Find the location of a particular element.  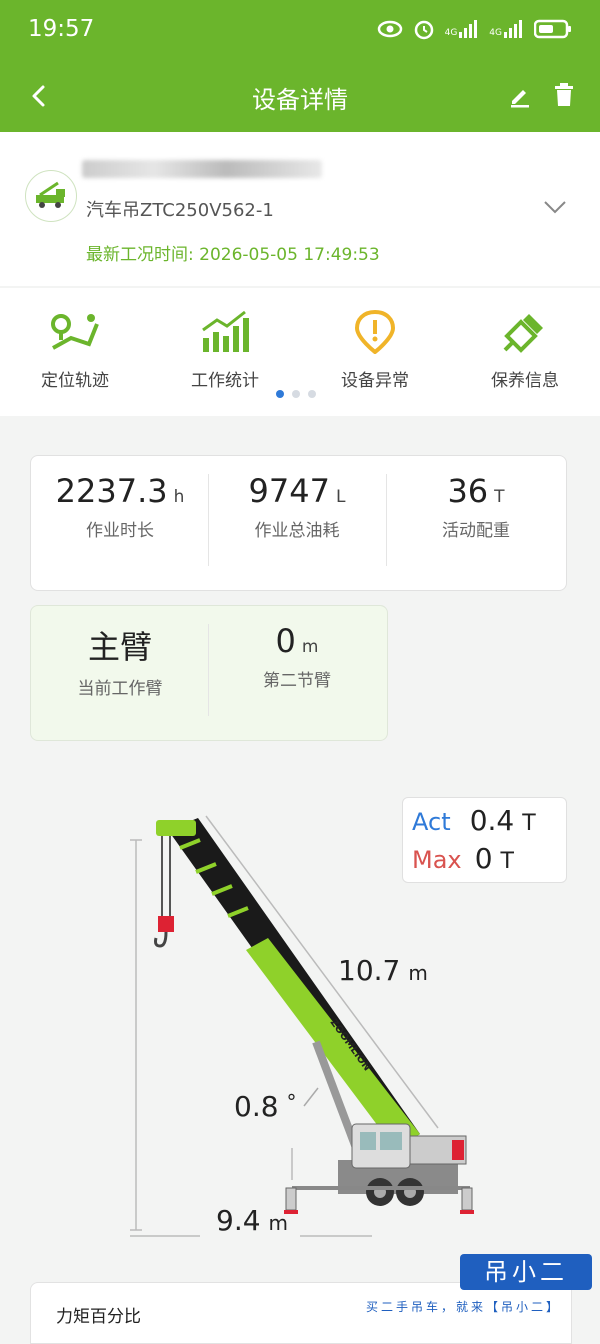

watermark-logo: 吊小二 is located at coordinates (526, 1272).